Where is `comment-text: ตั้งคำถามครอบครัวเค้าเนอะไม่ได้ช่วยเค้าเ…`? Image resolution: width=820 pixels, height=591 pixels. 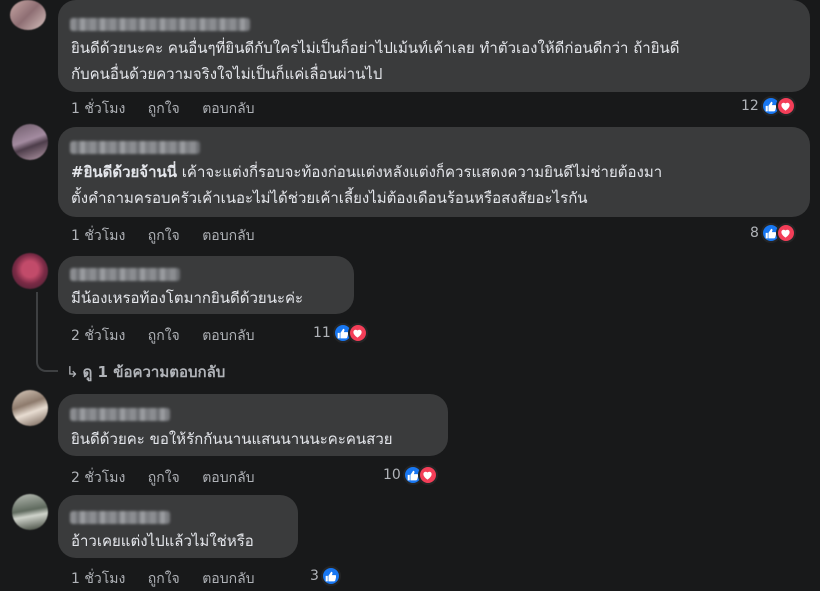
comment-text: ตั้งคำถามครอบครัวเค้าเนอะไม่ได้ช่วยเค้าเ… is located at coordinates (329, 198).